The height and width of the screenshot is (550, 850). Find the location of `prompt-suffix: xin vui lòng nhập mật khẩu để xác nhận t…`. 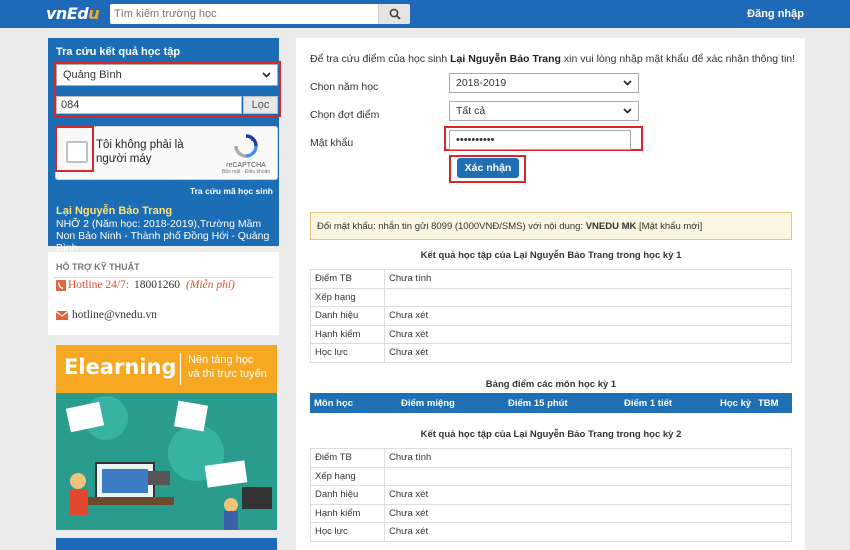

prompt-suffix: xin vui lòng nhập mật khẩu để xác nhận t… is located at coordinates (678, 59).